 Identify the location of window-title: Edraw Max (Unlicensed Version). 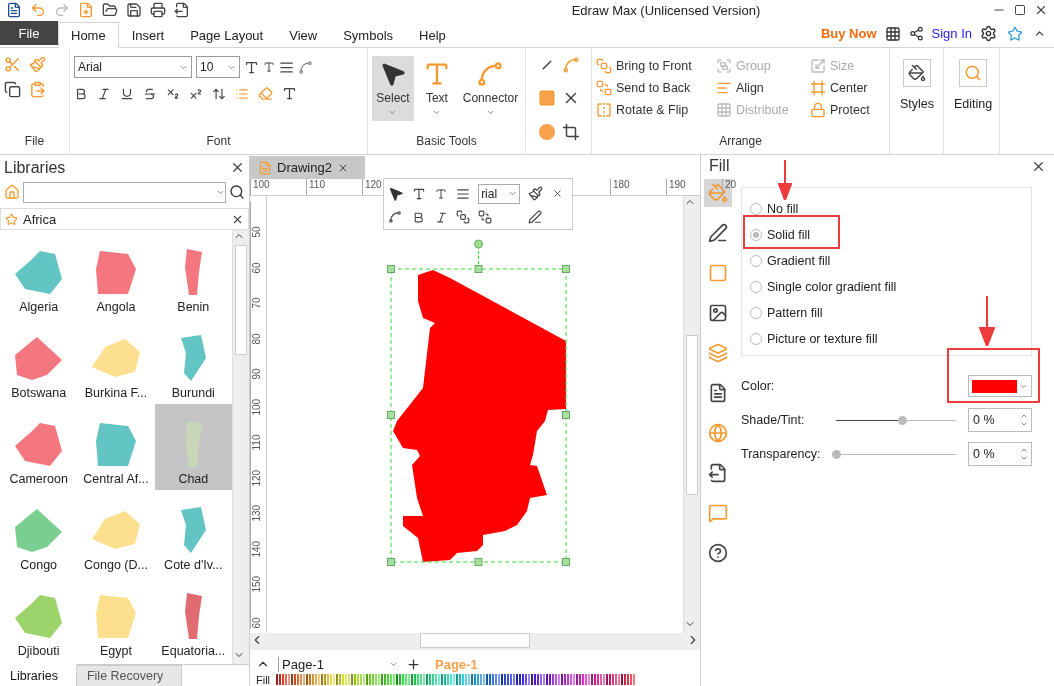
(666, 10).